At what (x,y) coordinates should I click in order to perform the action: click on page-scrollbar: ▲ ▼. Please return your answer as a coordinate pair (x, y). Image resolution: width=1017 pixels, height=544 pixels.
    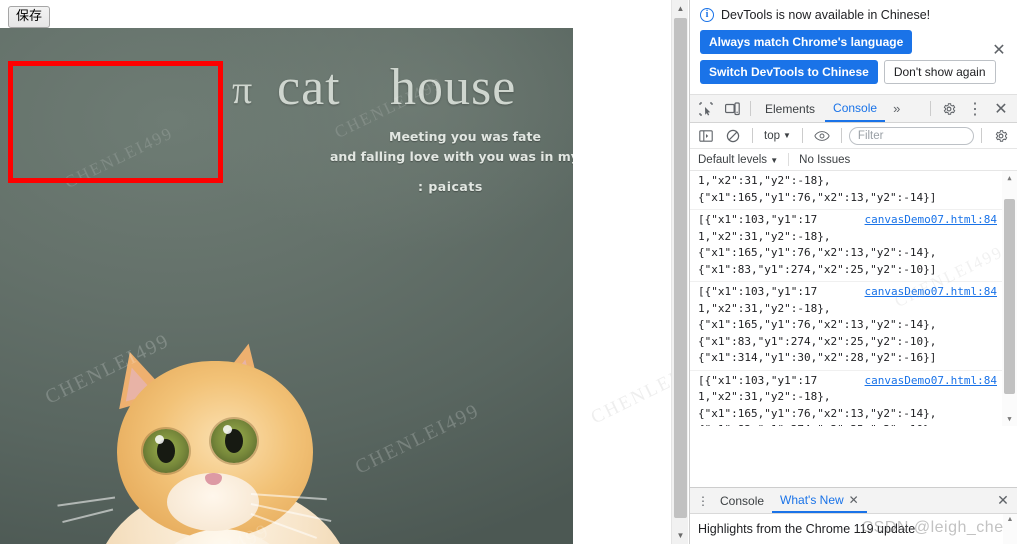
    Looking at the image, I should click on (679, 272).